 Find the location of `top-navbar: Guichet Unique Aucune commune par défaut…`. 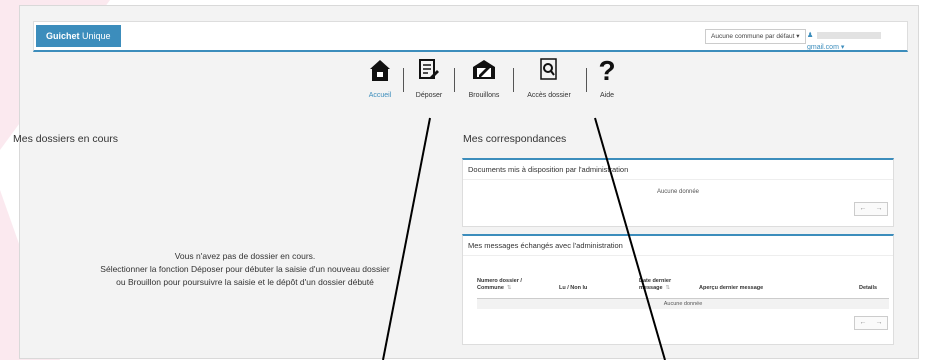

top-navbar: Guichet Unique Aucune commune par défaut… is located at coordinates (470, 36).